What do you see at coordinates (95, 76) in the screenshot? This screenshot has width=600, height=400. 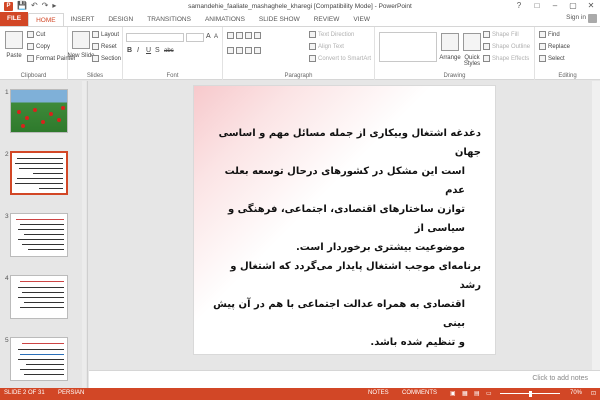 I see `slides-label: Slides` at bounding box center [95, 76].